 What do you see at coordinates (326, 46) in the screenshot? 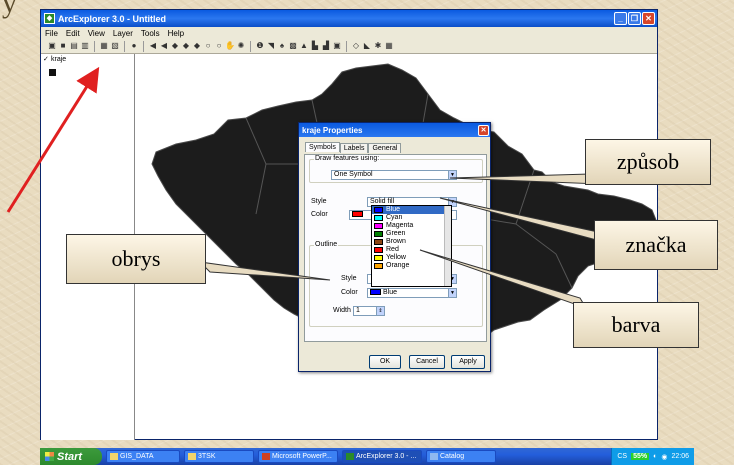
I see `buffer-icon: ▟` at bounding box center [326, 46].